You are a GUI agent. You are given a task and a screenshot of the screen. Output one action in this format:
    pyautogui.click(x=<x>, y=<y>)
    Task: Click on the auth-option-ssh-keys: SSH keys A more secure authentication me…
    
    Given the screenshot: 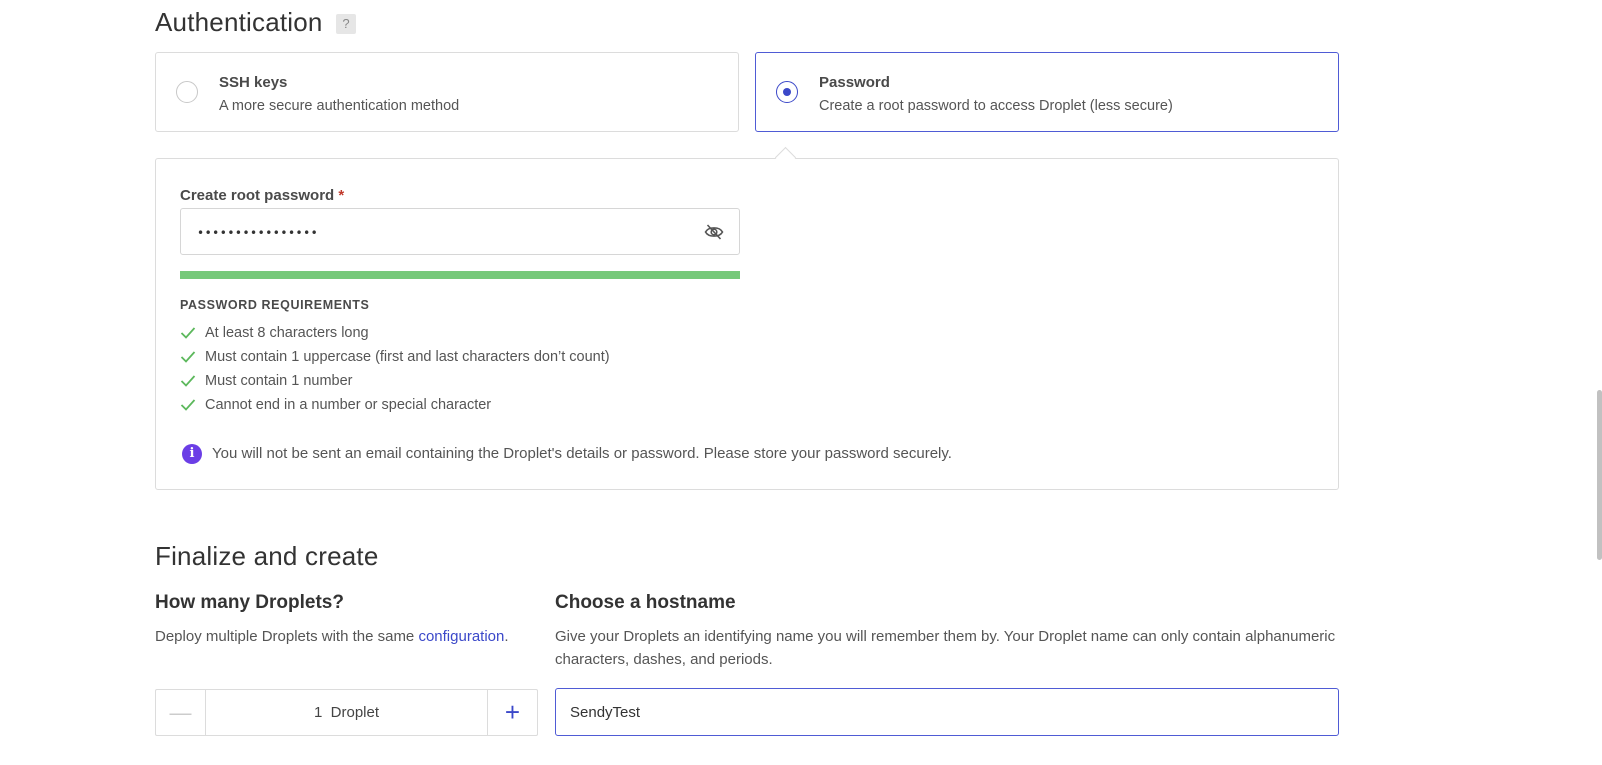 What is the action you would take?
    pyautogui.click(x=447, y=92)
    